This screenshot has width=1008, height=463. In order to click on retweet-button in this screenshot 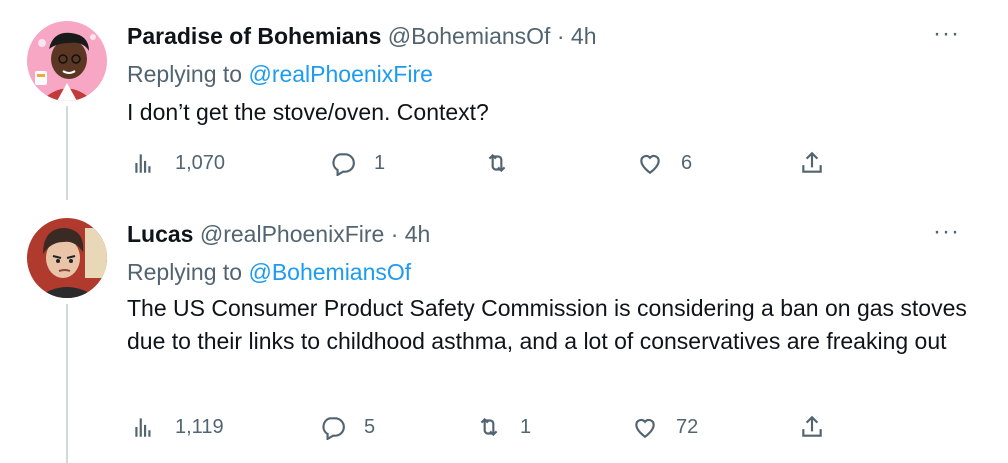, I will do `click(506, 163)`.